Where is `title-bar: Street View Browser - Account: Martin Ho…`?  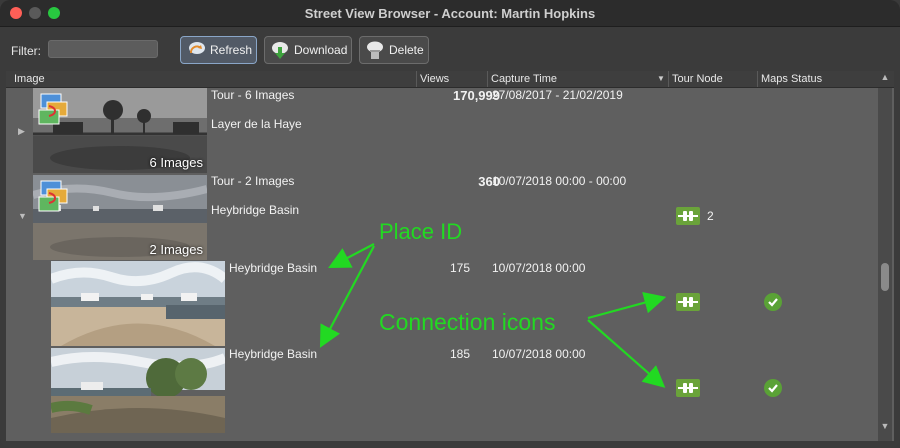
title-bar: Street View Browser - Account: Martin Ho… is located at coordinates (450, 13).